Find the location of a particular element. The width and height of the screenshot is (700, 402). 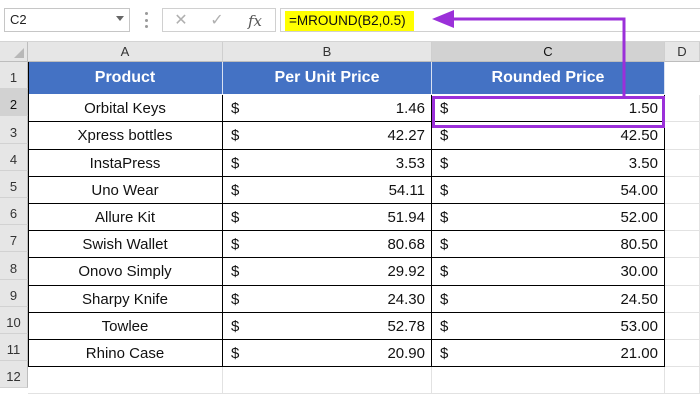

amount-value: 51.94 is located at coordinates (406, 217).